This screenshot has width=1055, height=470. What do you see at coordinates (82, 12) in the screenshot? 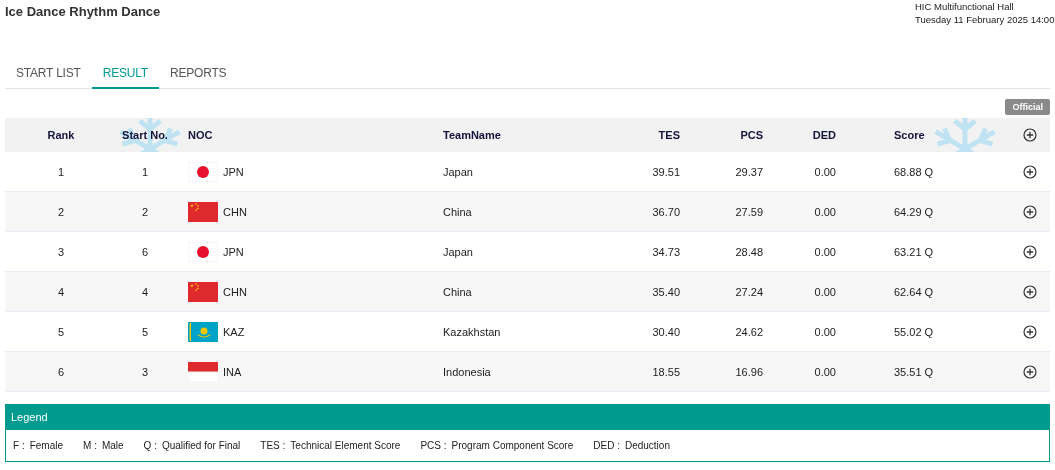
I see `event-title: Ice Dance Rhythm Dance` at bounding box center [82, 12].